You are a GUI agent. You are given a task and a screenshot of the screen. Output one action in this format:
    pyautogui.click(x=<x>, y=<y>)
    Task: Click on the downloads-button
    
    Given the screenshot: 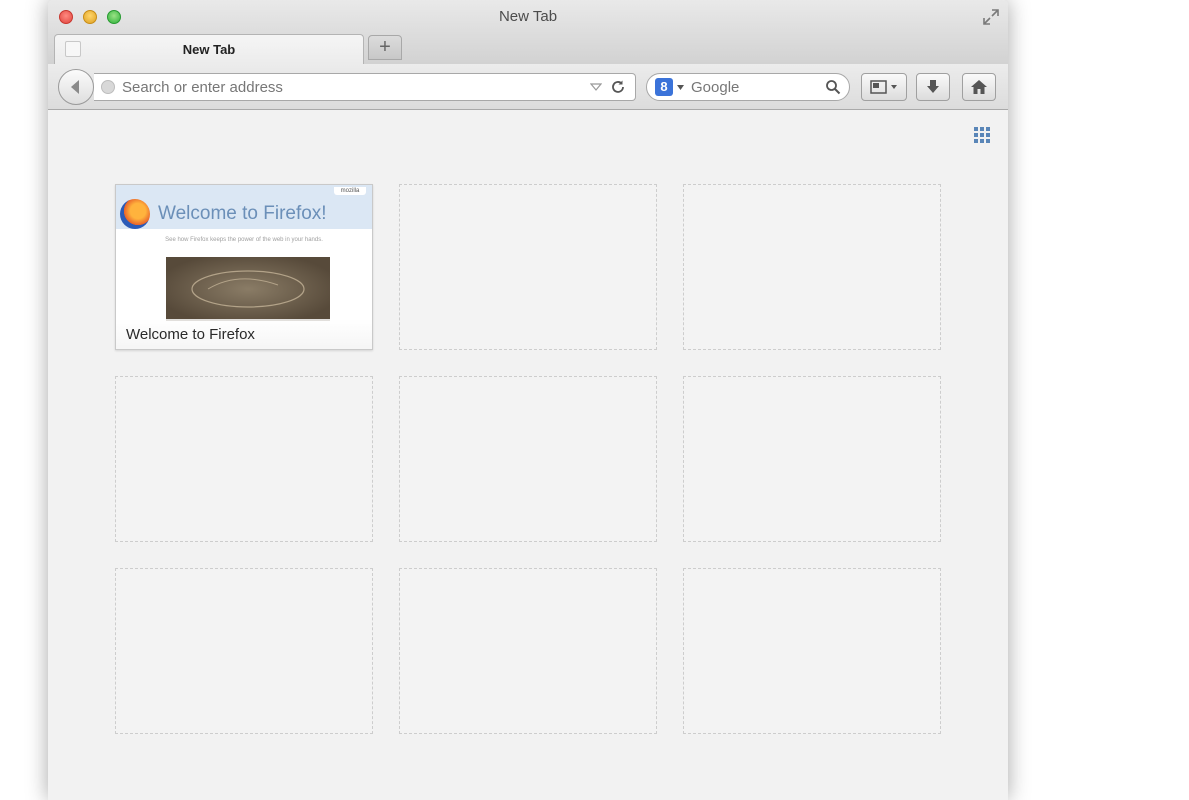 What is the action you would take?
    pyautogui.click(x=933, y=87)
    